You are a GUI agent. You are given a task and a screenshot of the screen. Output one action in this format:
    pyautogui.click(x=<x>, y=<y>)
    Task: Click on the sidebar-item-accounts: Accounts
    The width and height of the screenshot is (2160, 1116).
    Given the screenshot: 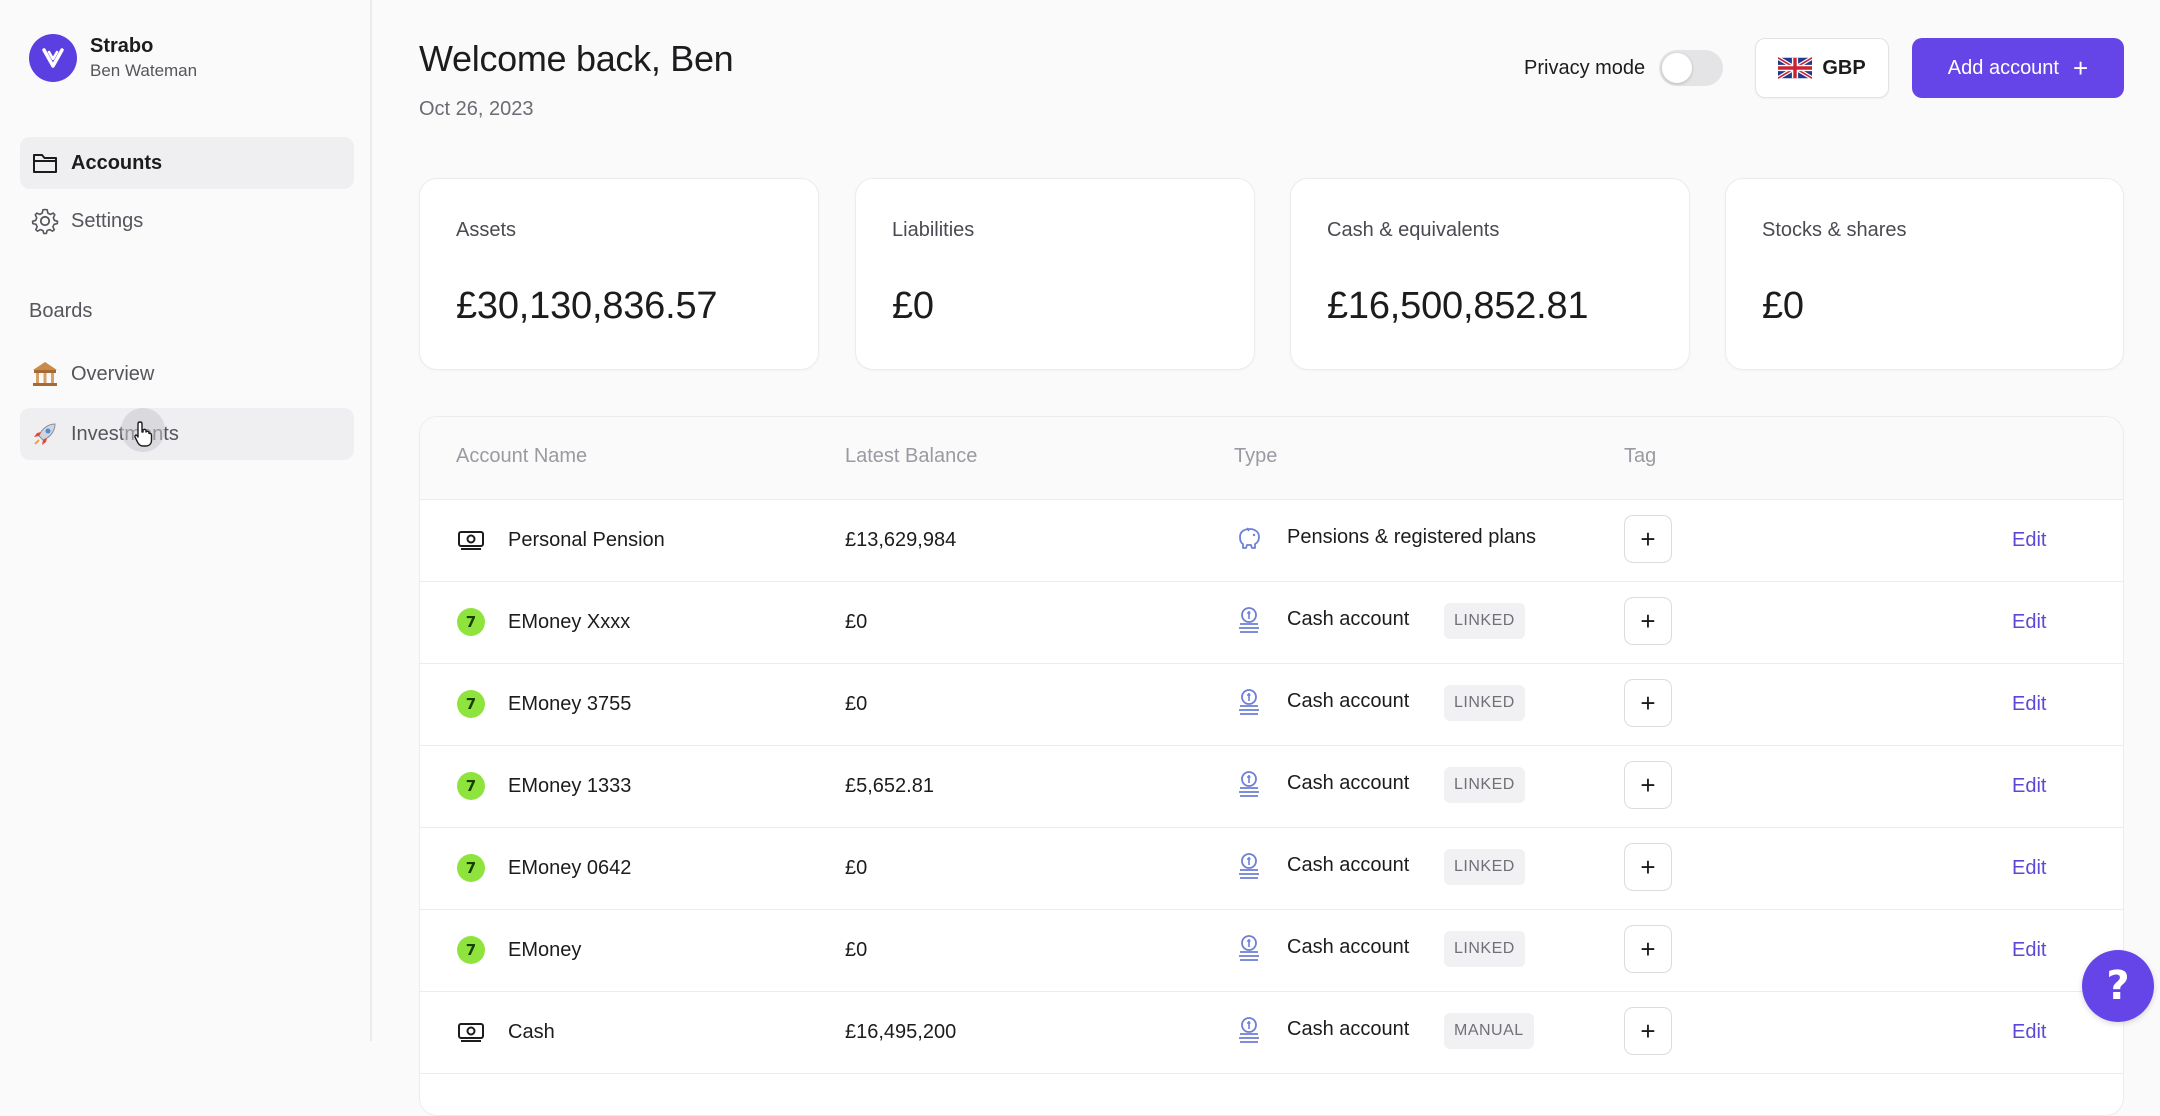 What is the action you would take?
    pyautogui.click(x=187, y=163)
    